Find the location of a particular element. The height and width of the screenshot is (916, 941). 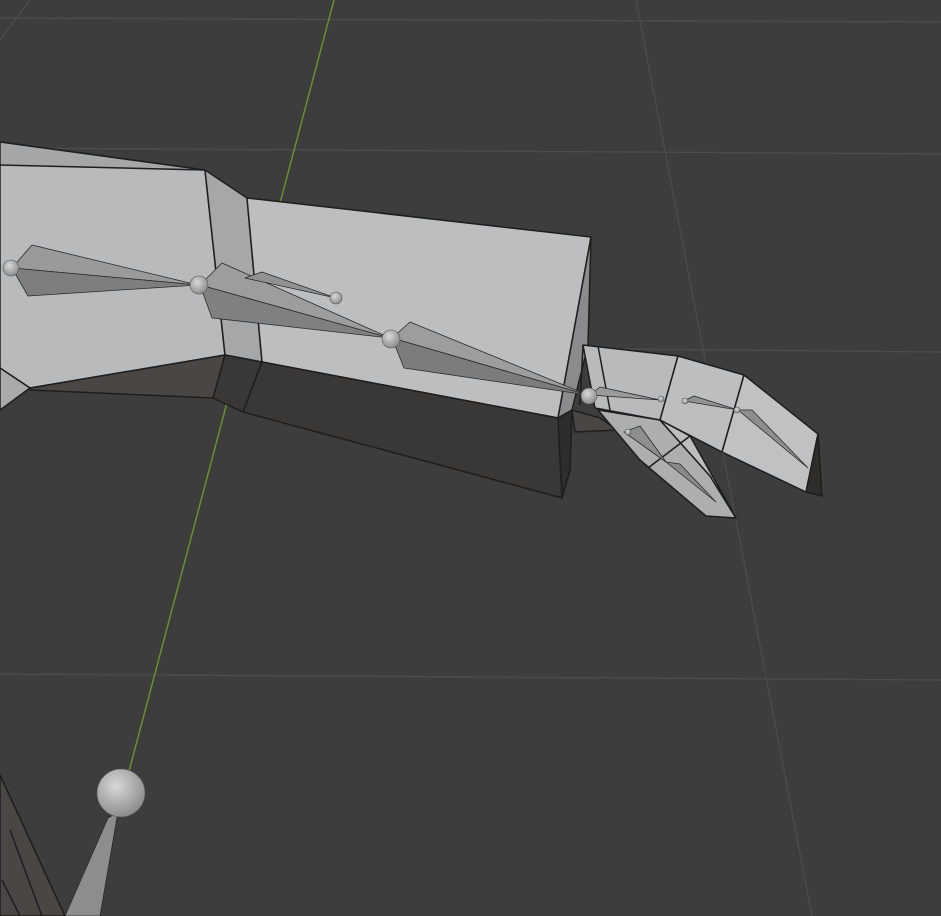

lower-left-mesh is located at coordinates (33, 845).